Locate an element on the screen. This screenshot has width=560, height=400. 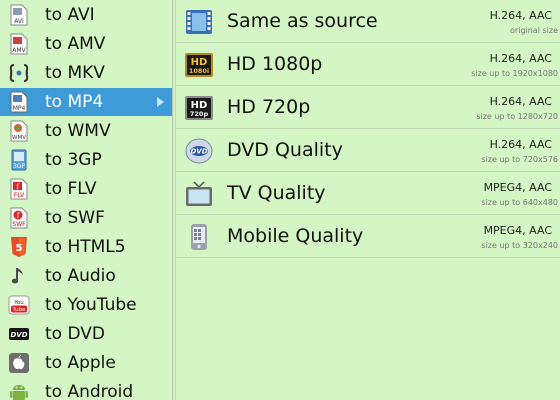
format-label: to Audio is located at coordinates (80, 276).